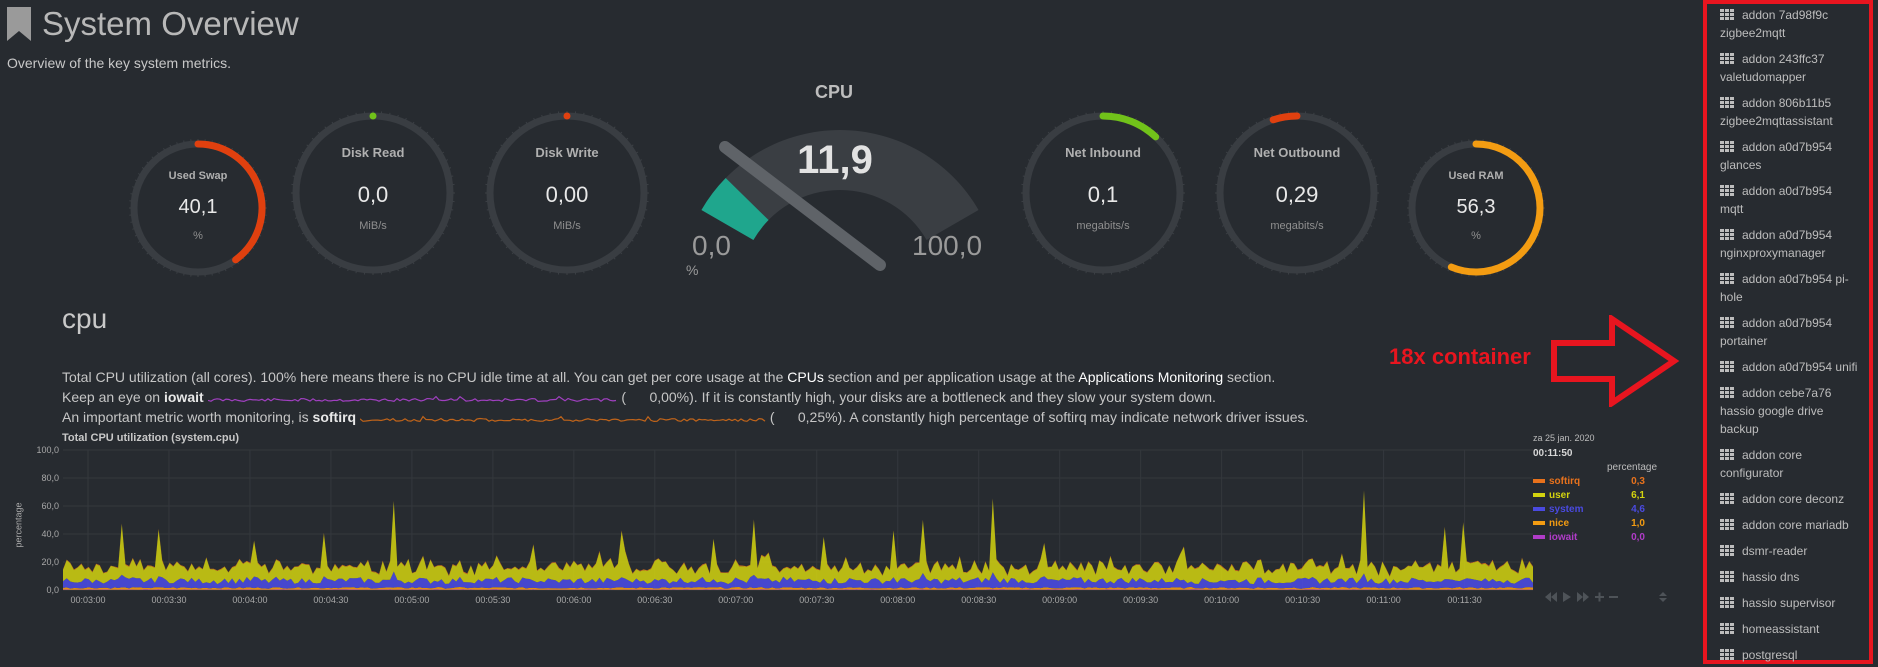 The height and width of the screenshot is (667, 1878). I want to click on x-tick-label: 00:05:30, so click(492, 600).